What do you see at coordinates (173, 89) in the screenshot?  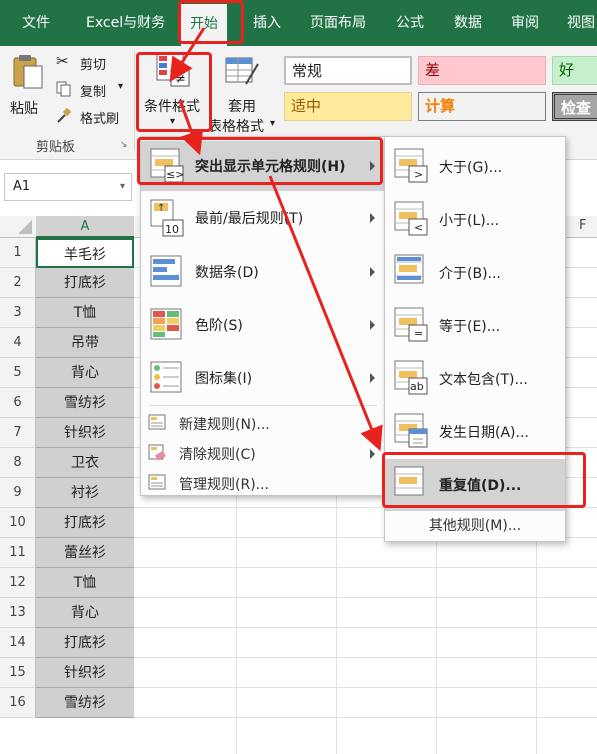 I see `conditional-format-button: ≠ 条件格式 ▾` at bounding box center [173, 89].